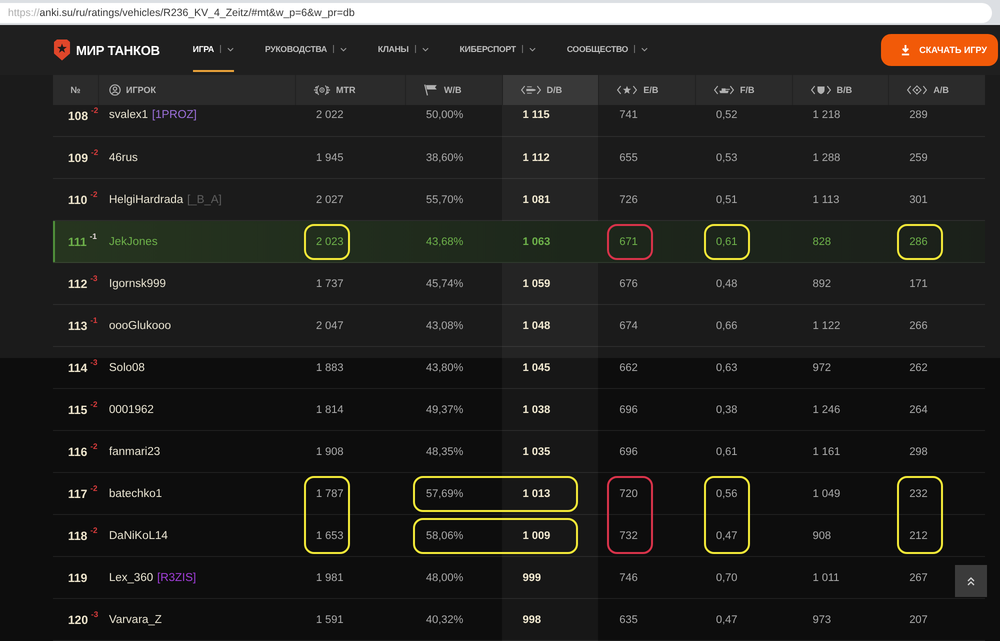 This screenshot has height=641, width=1000. Describe the element at coordinates (128, 115) in the screenshot. I see `player-name: svalex1` at that location.